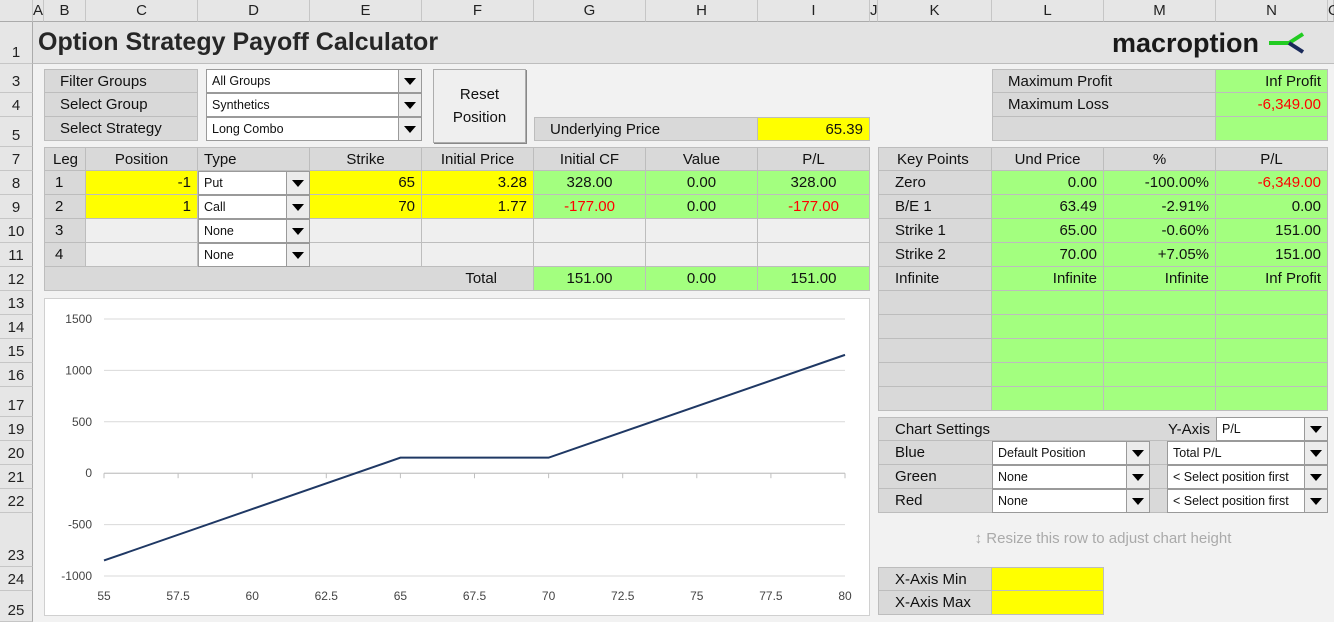  What do you see at coordinates (142, 183) in the screenshot?
I see `leg-position-input: -1` at bounding box center [142, 183].